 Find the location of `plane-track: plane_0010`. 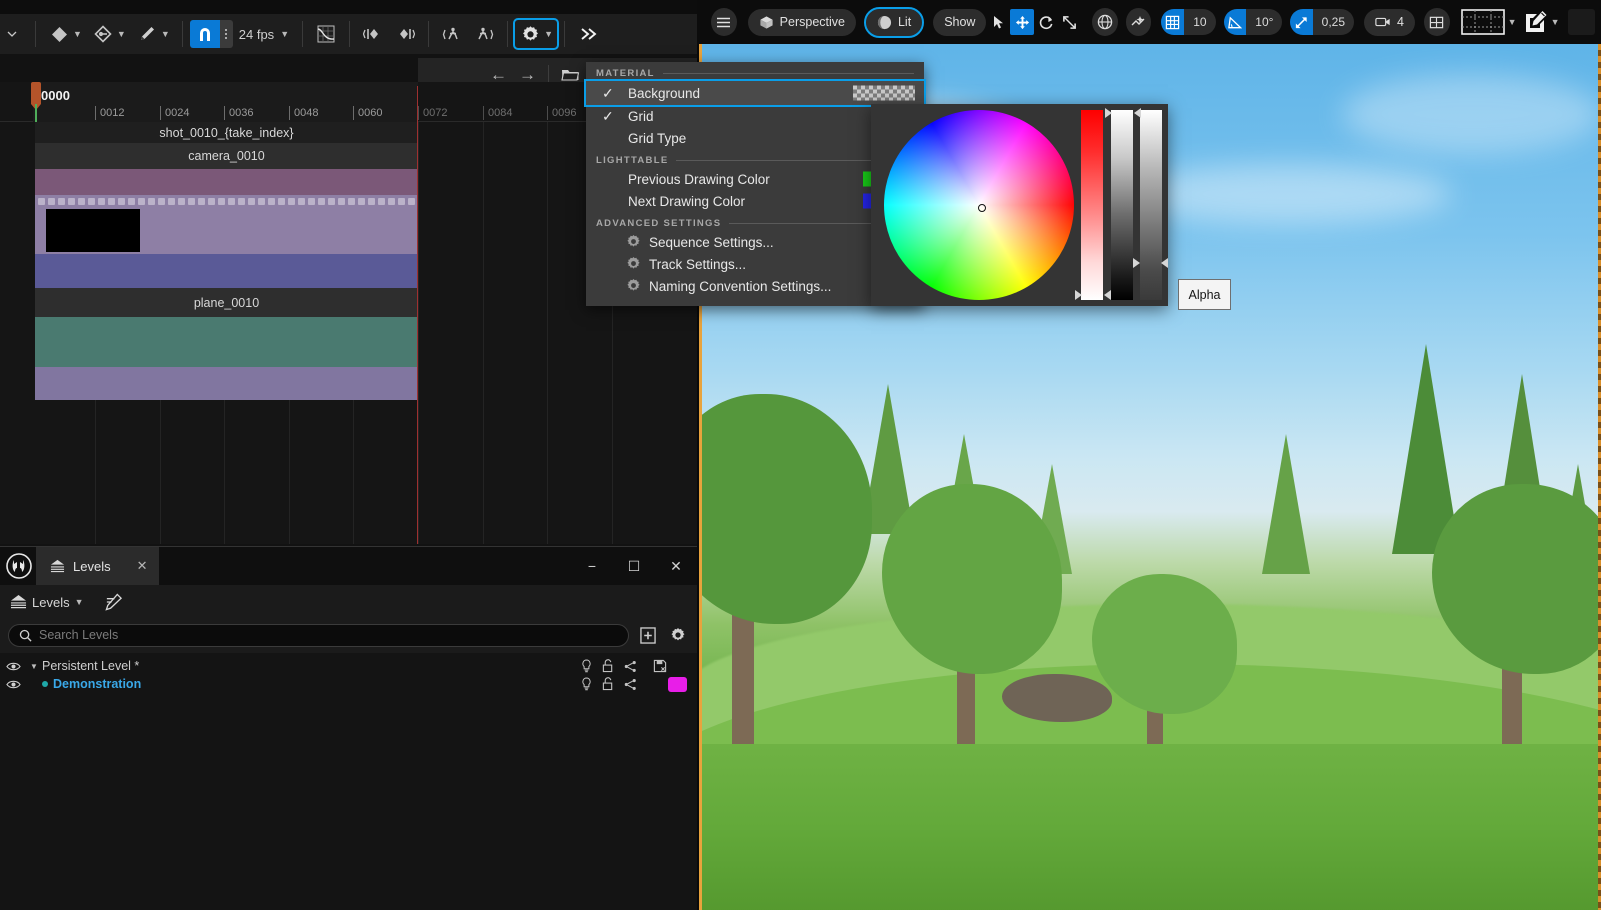

plane-track: plane_0010 is located at coordinates (226, 302).